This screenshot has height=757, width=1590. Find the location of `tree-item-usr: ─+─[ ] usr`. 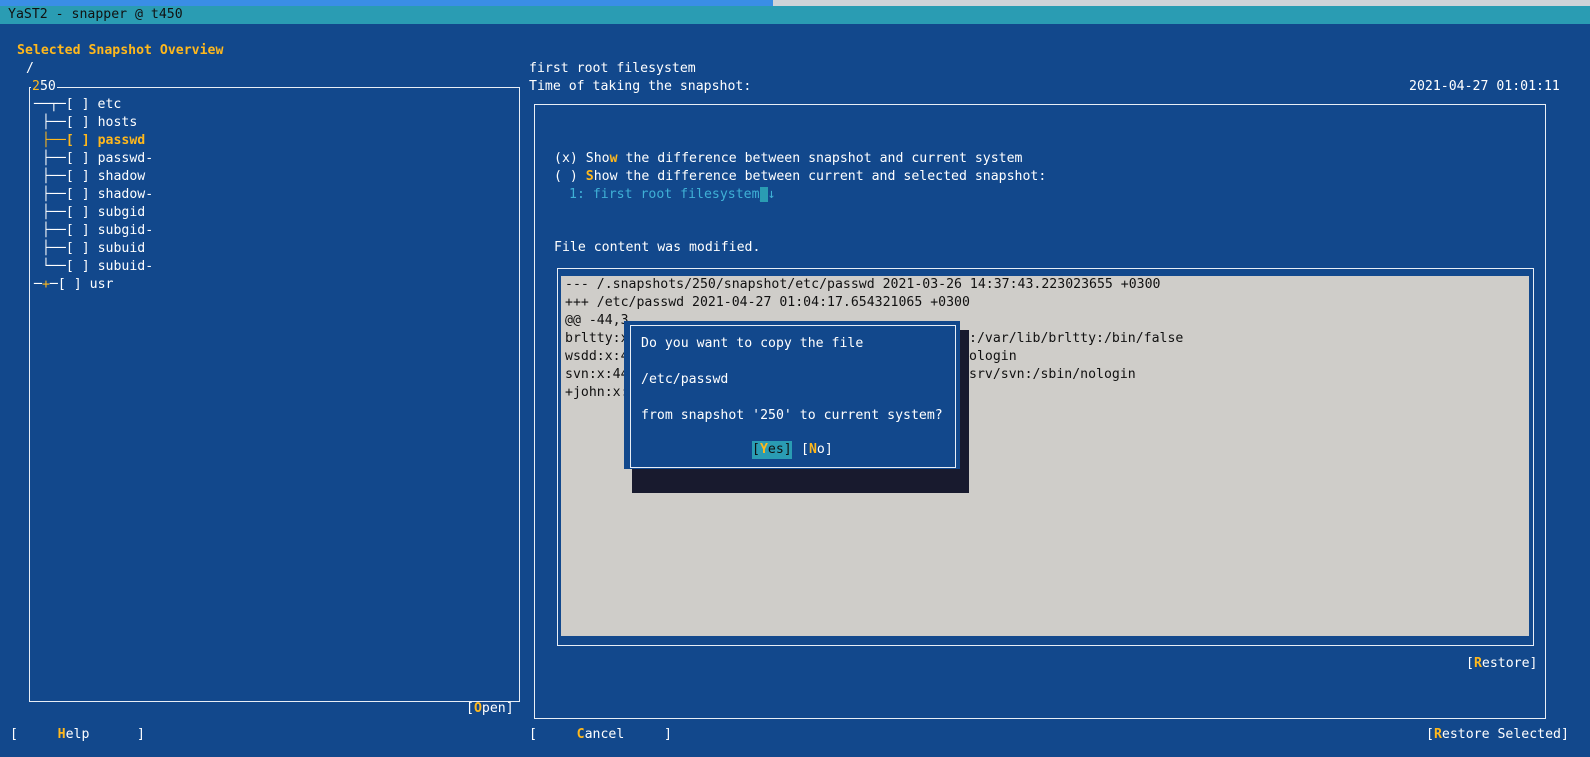

tree-item-usr: ─+─[ ] usr is located at coordinates (73, 285).